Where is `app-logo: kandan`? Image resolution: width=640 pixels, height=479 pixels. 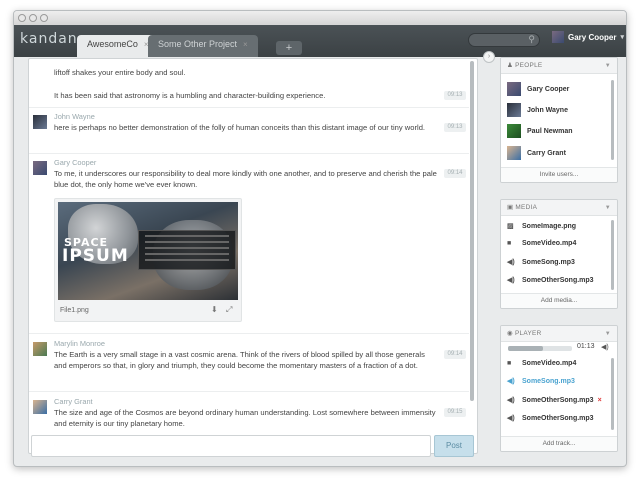
app-logo: kandan is located at coordinates (49, 39).